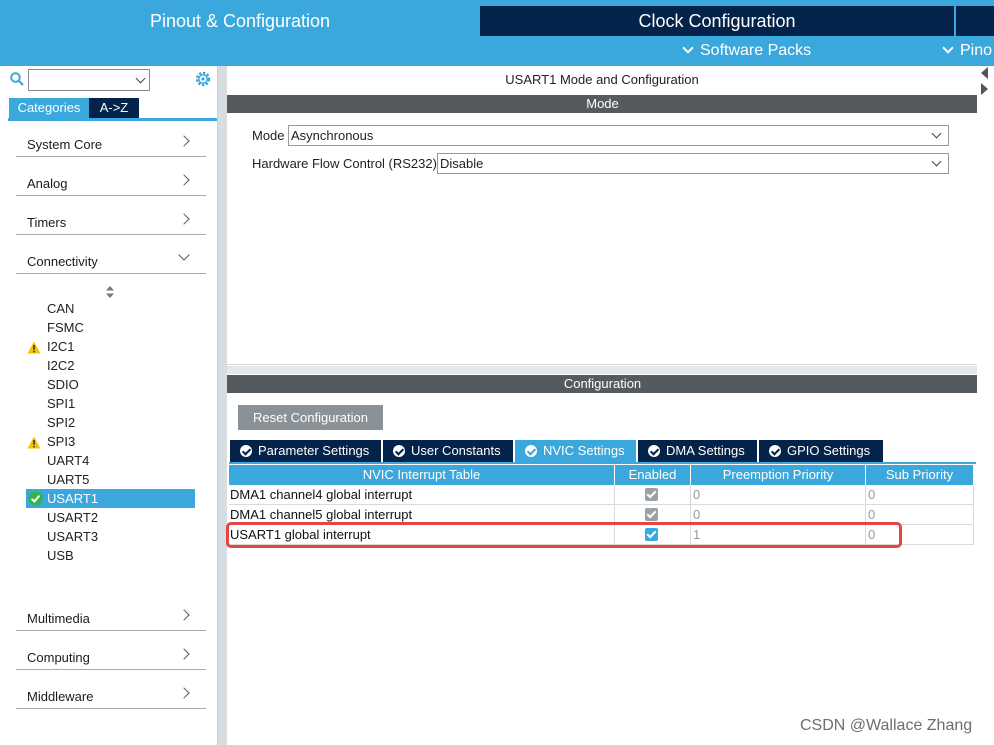 The image size is (994, 745). I want to click on tab-gpio-settings: GPIO Settings, so click(821, 451).